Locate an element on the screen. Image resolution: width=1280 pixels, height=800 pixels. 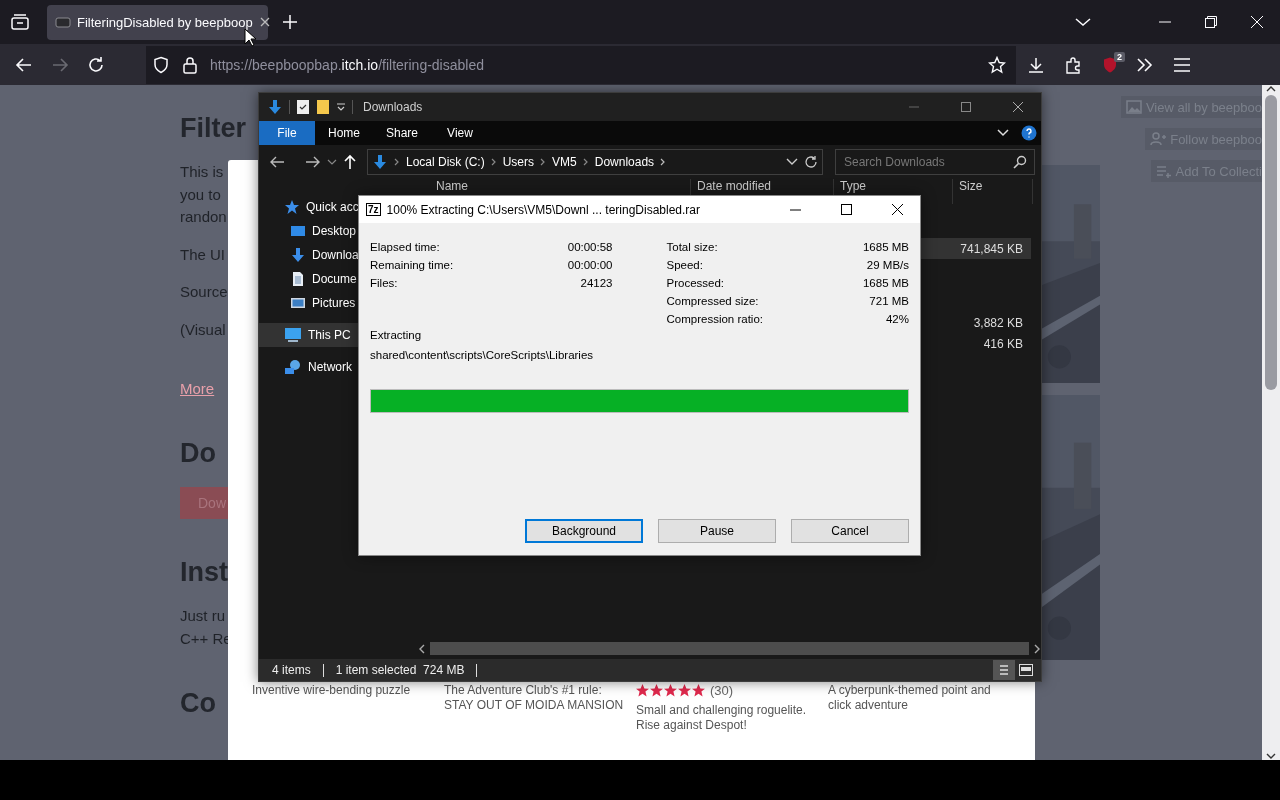
menu-icon is located at coordinates (1182, 64).